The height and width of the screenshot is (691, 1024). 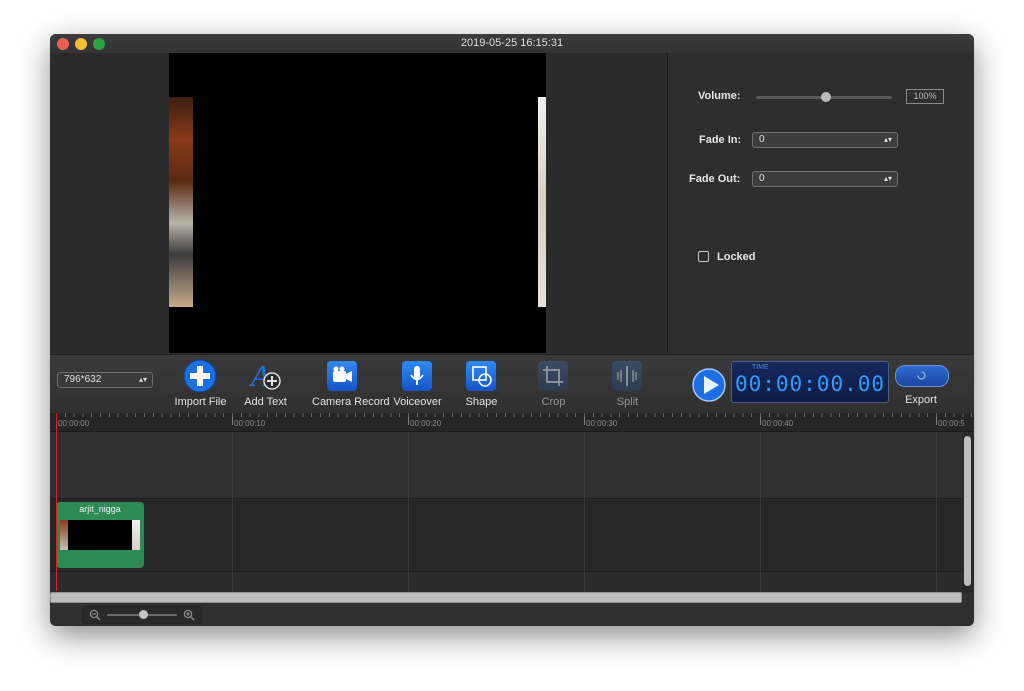 I want to click on zoom-out-icon, so click(x=95, y=615).